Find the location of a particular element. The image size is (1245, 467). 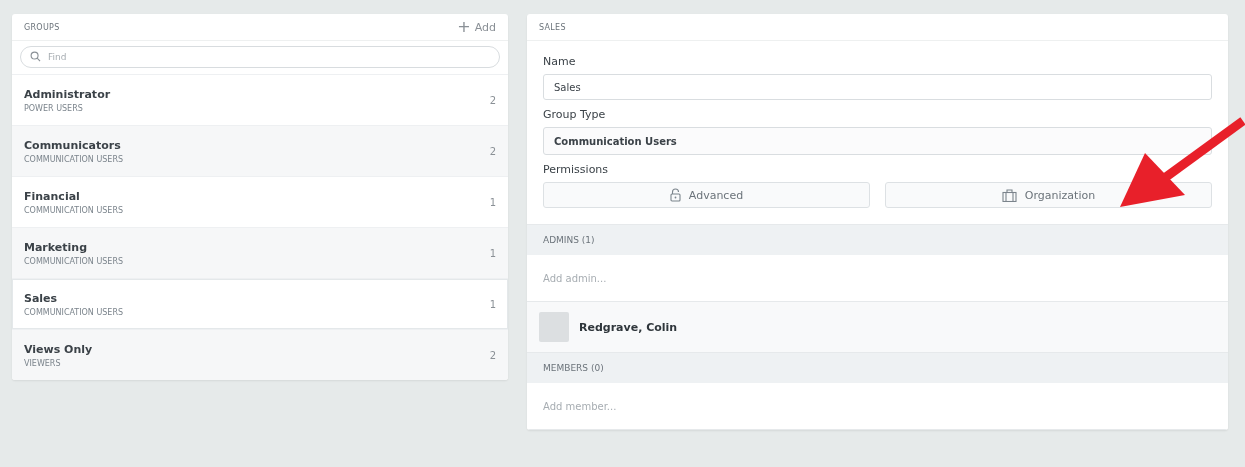

section-title: MEMBERS (0) is located at coordinates (573, 368).